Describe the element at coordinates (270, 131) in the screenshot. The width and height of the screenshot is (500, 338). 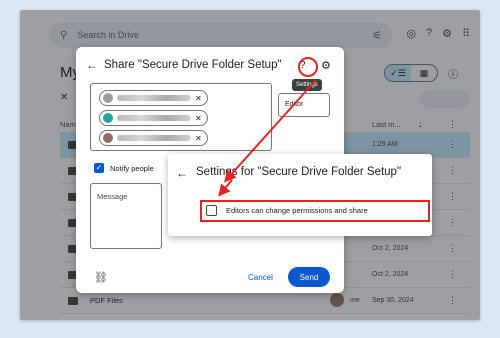
I see `arrow-gear-to-settings` at that location.